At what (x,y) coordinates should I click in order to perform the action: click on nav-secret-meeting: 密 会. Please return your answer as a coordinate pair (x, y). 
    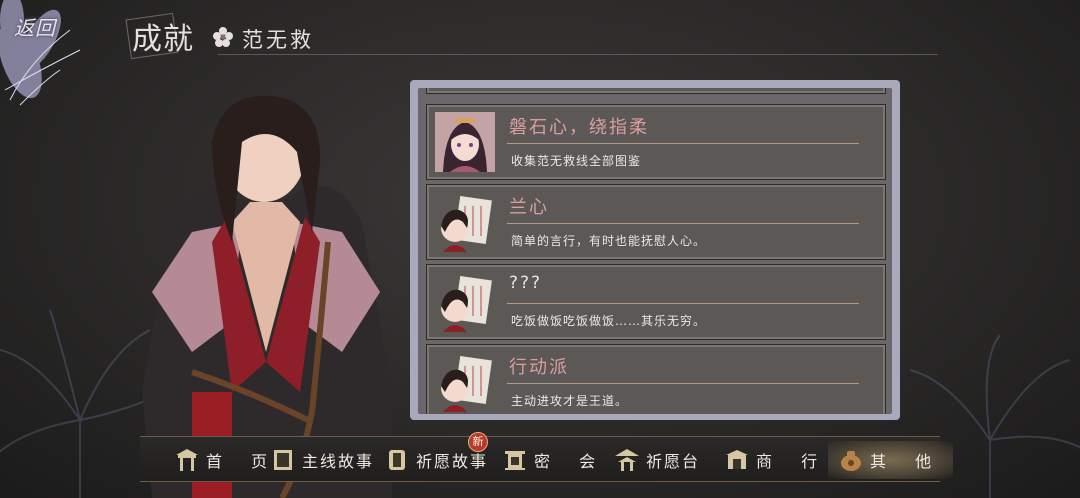
    Looking at the image, I should click on (554, 460).